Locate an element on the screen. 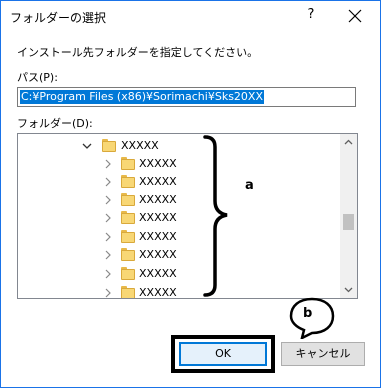 The image size is (381, 388). scroll-up-icon is located at coordinates (348, 142).